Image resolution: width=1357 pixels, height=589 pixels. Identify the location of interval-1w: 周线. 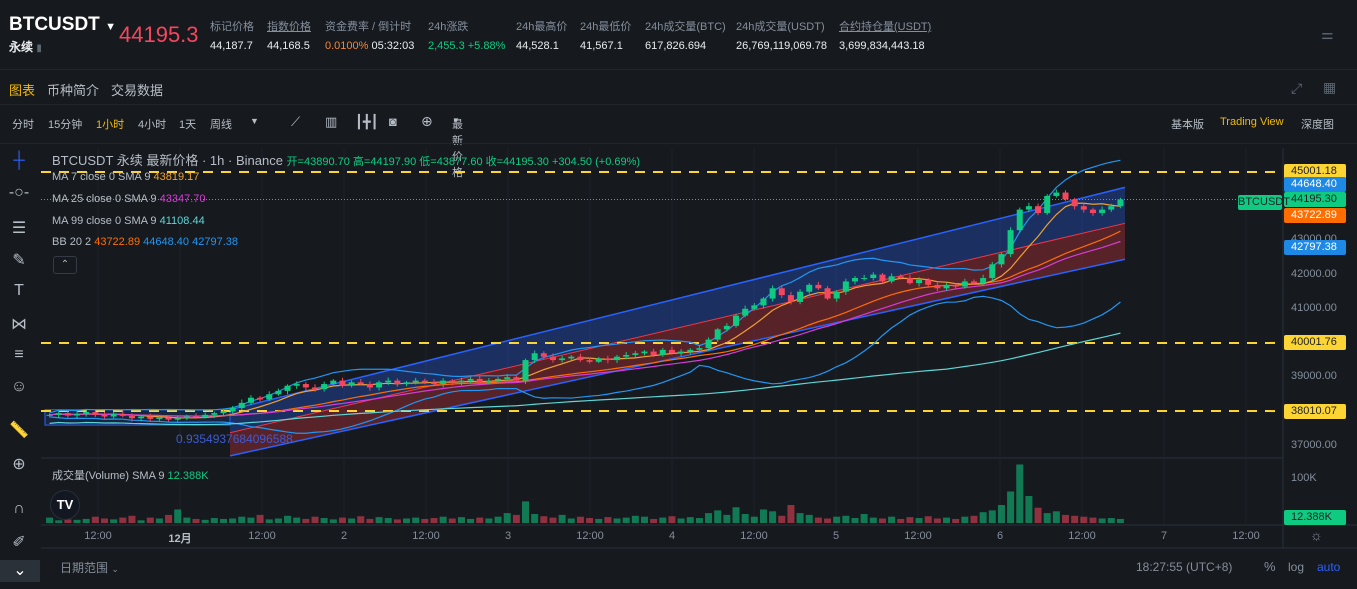
(221, 124).